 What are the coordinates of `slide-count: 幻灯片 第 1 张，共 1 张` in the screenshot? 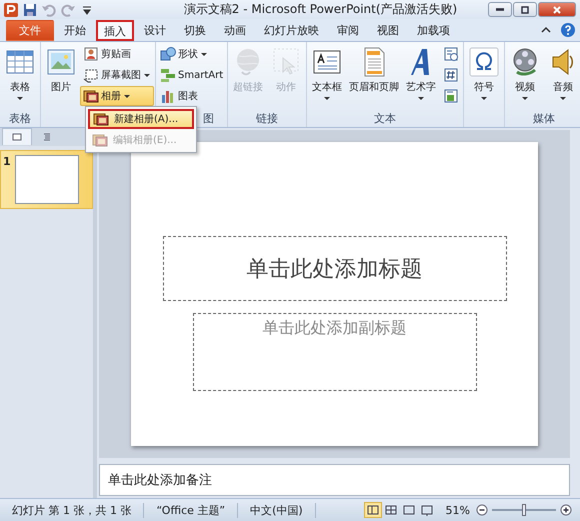 It's located at (72, 510).